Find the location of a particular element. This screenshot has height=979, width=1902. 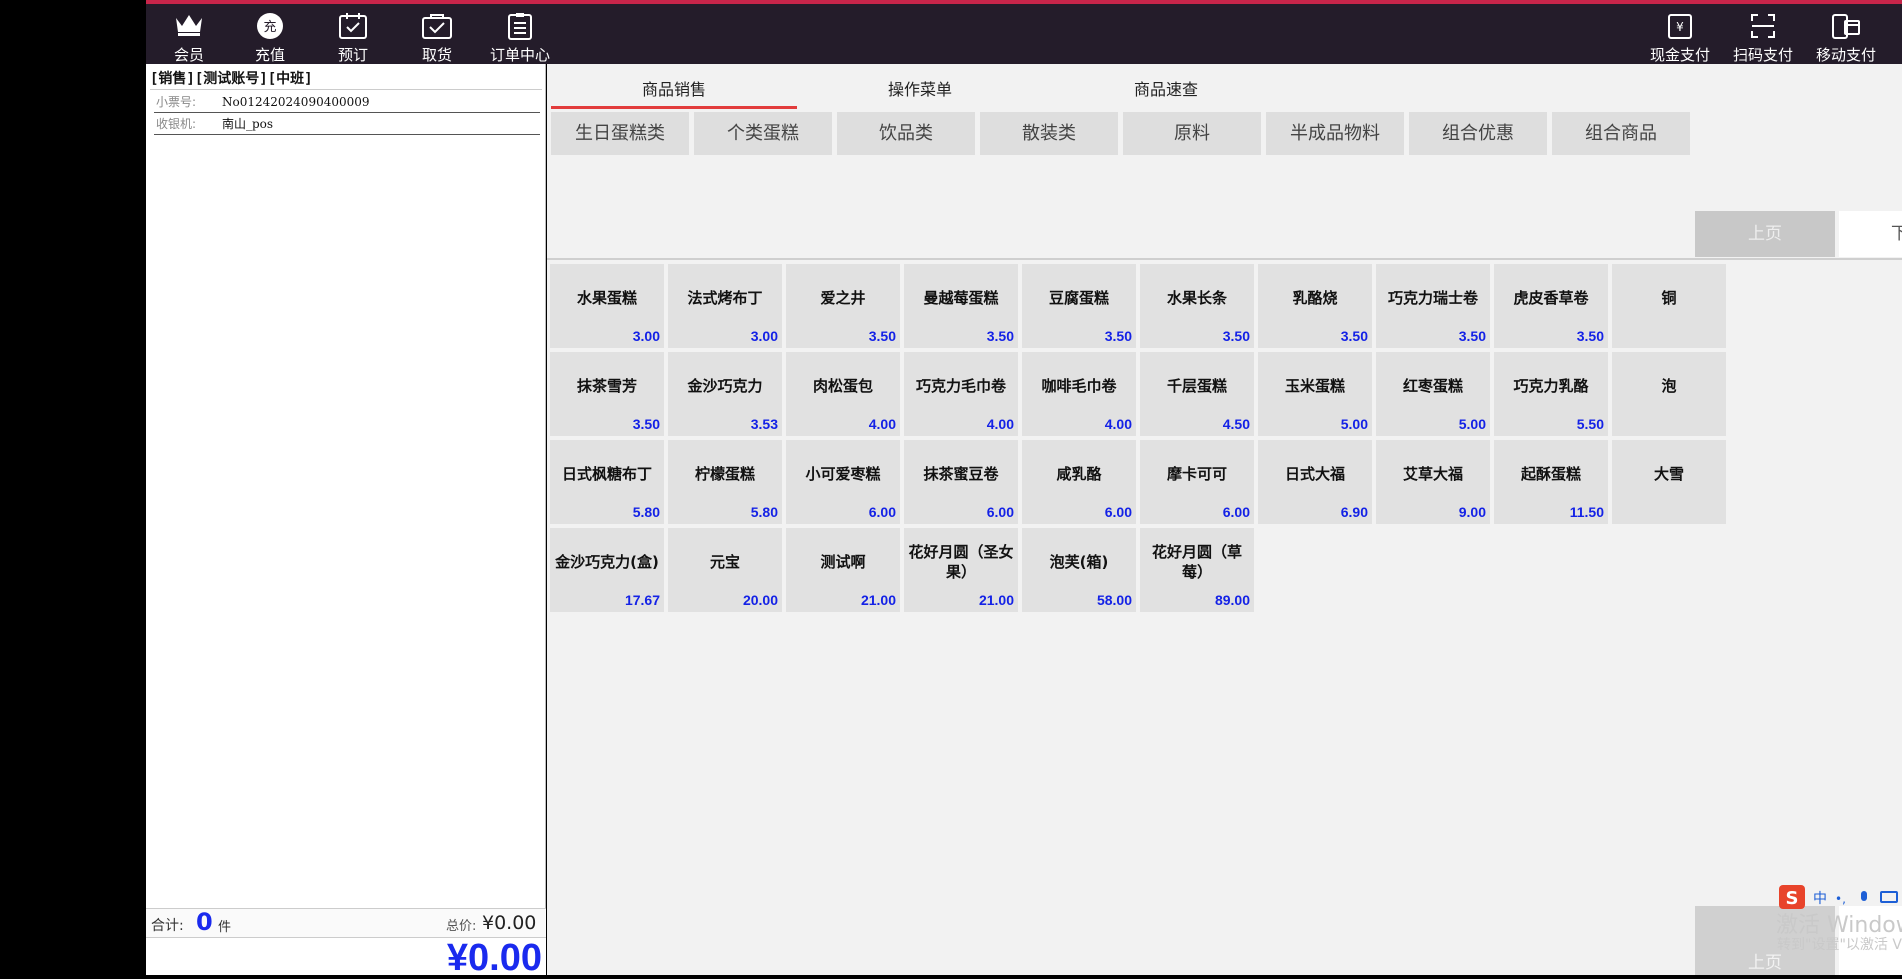

product-card: 花好月圆（草莓） 89.00 is located at coordinates (1197, 570).